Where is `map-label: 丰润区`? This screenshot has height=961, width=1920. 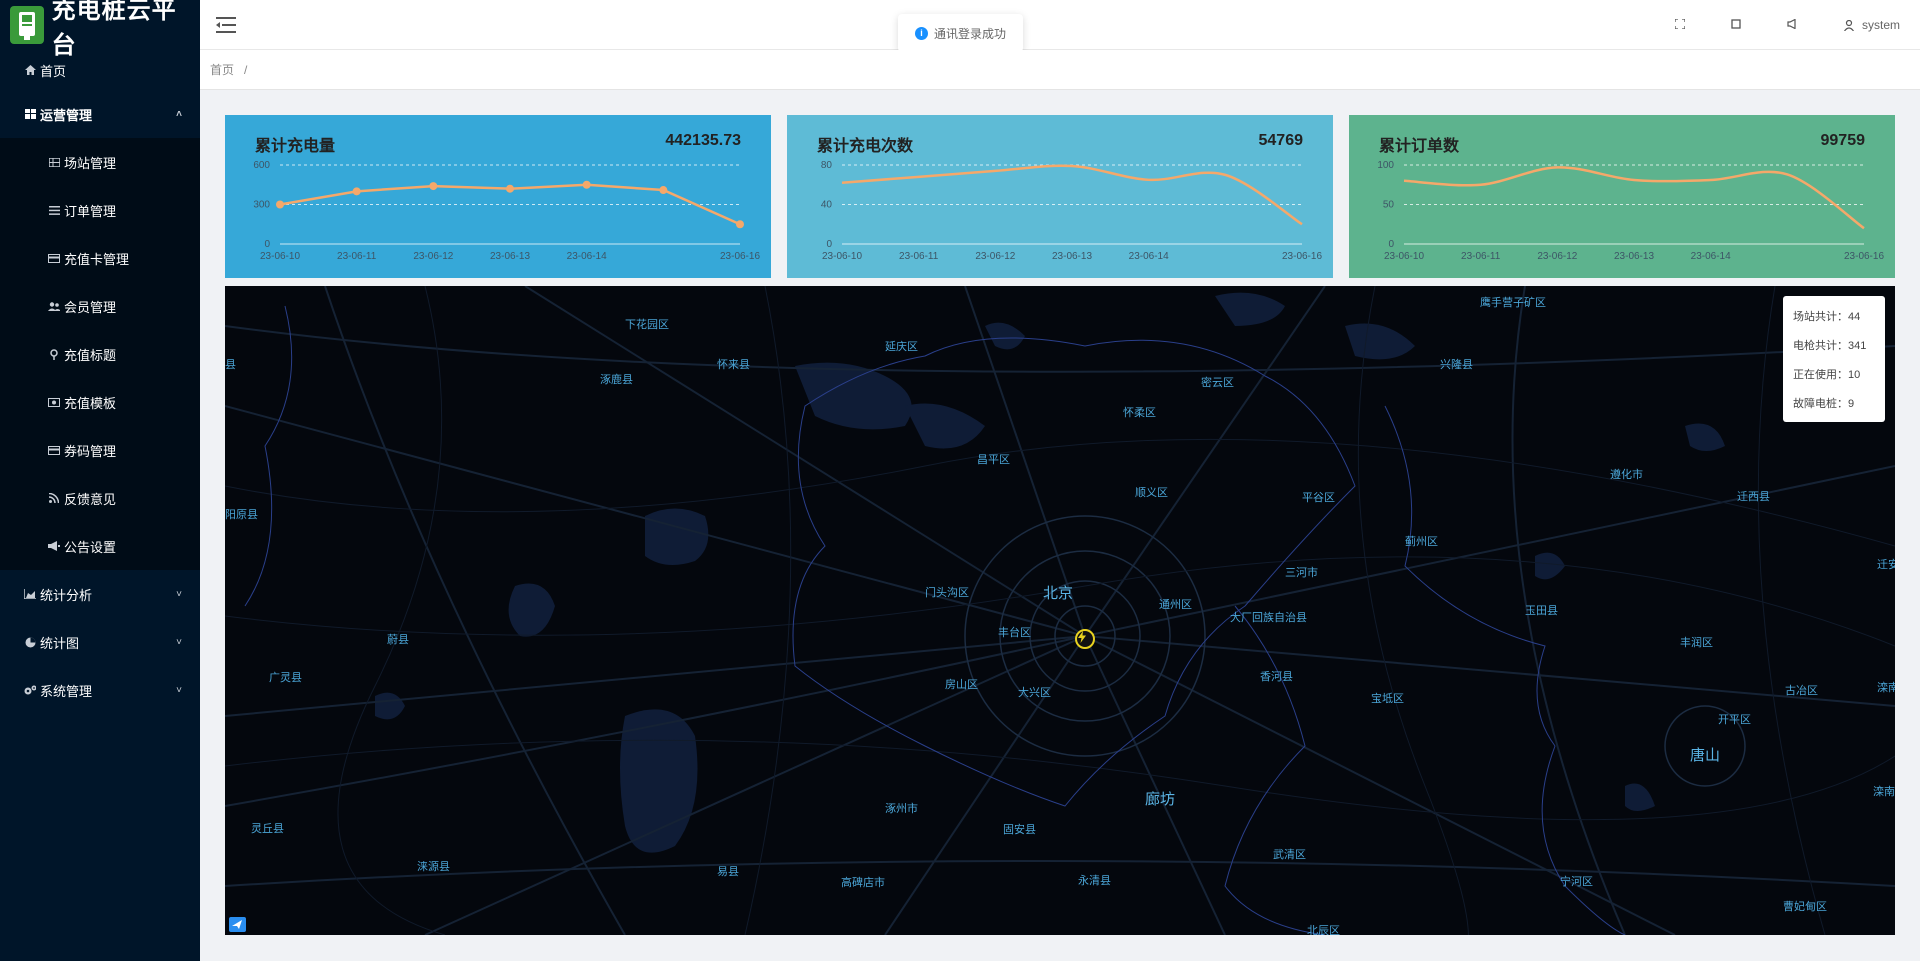
map-label: 丰润区 is located at coordinates (1696, 643).